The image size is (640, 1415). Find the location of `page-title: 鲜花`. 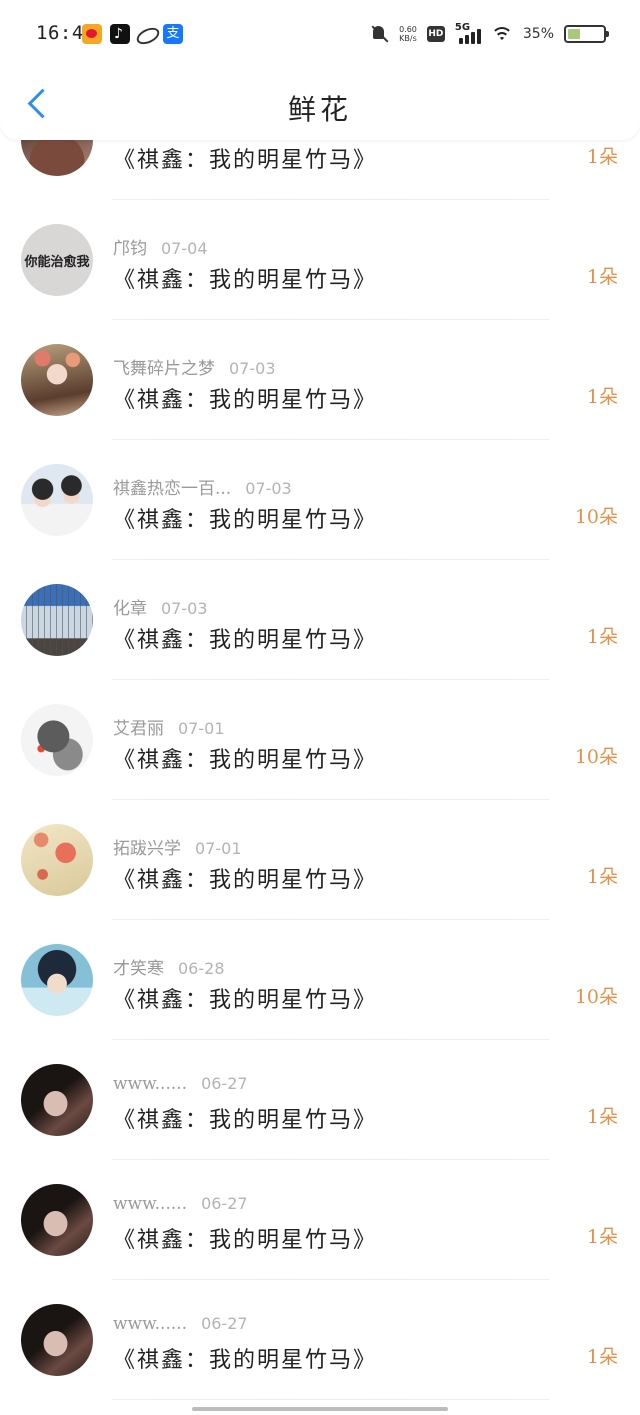

page-title: 鲜花 is located at coordinates (319, 109).